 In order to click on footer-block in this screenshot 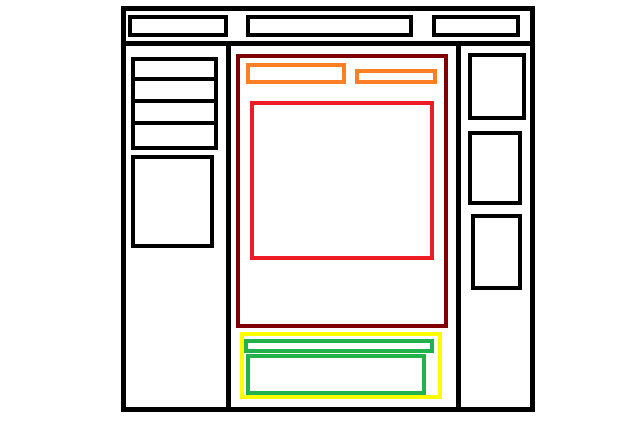, I will do `click(336, 374)`.